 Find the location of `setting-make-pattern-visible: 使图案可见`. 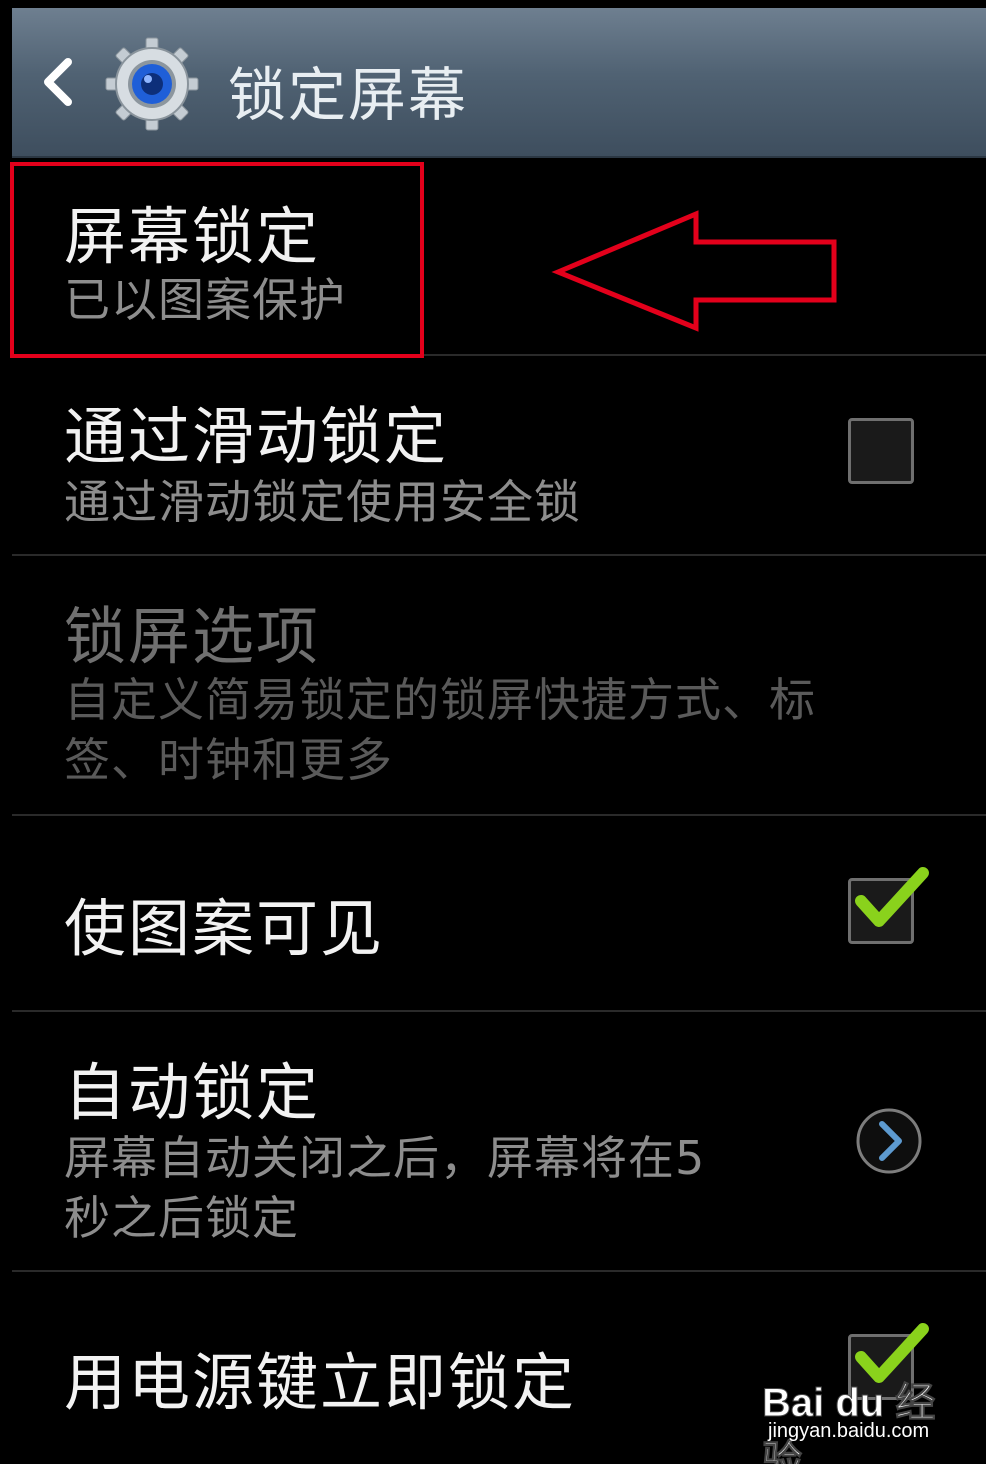

setting-make-pattern-visible: 使图案可见 is located at coordinates (499, 913).